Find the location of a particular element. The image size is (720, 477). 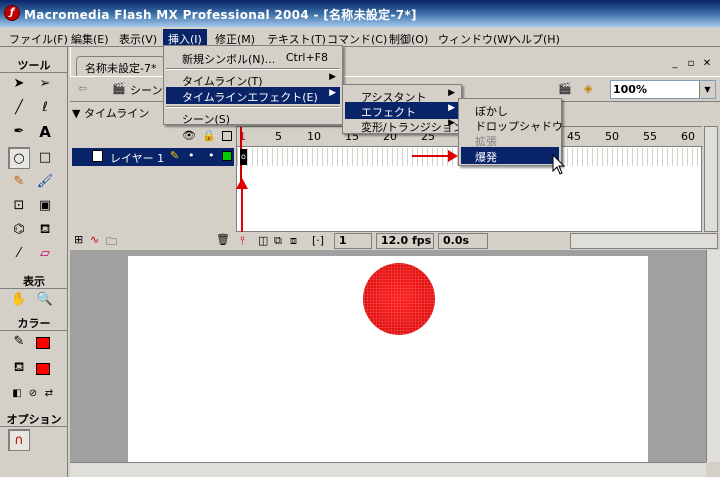

brush-tool-icon: 🖌 is located at coordinates (45, 182).